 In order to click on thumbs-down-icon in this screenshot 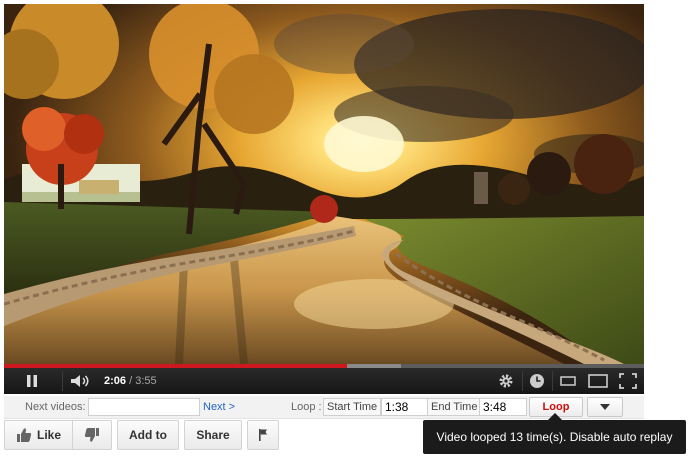, I will do `click(91, 435)`.